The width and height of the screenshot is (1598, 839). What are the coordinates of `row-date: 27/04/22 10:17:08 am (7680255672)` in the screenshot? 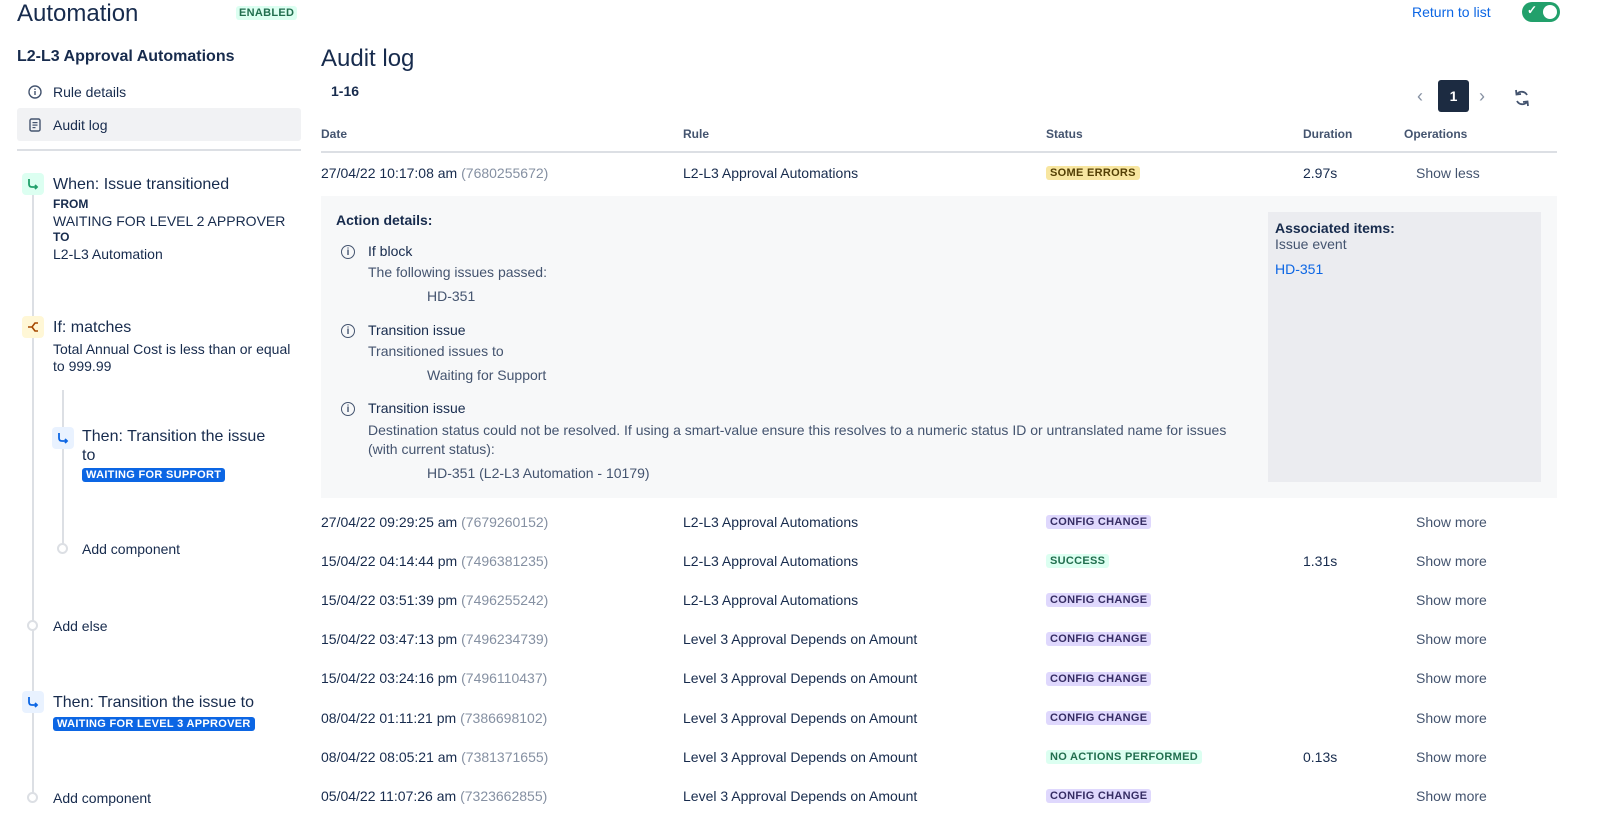 It's located at (435, 173).